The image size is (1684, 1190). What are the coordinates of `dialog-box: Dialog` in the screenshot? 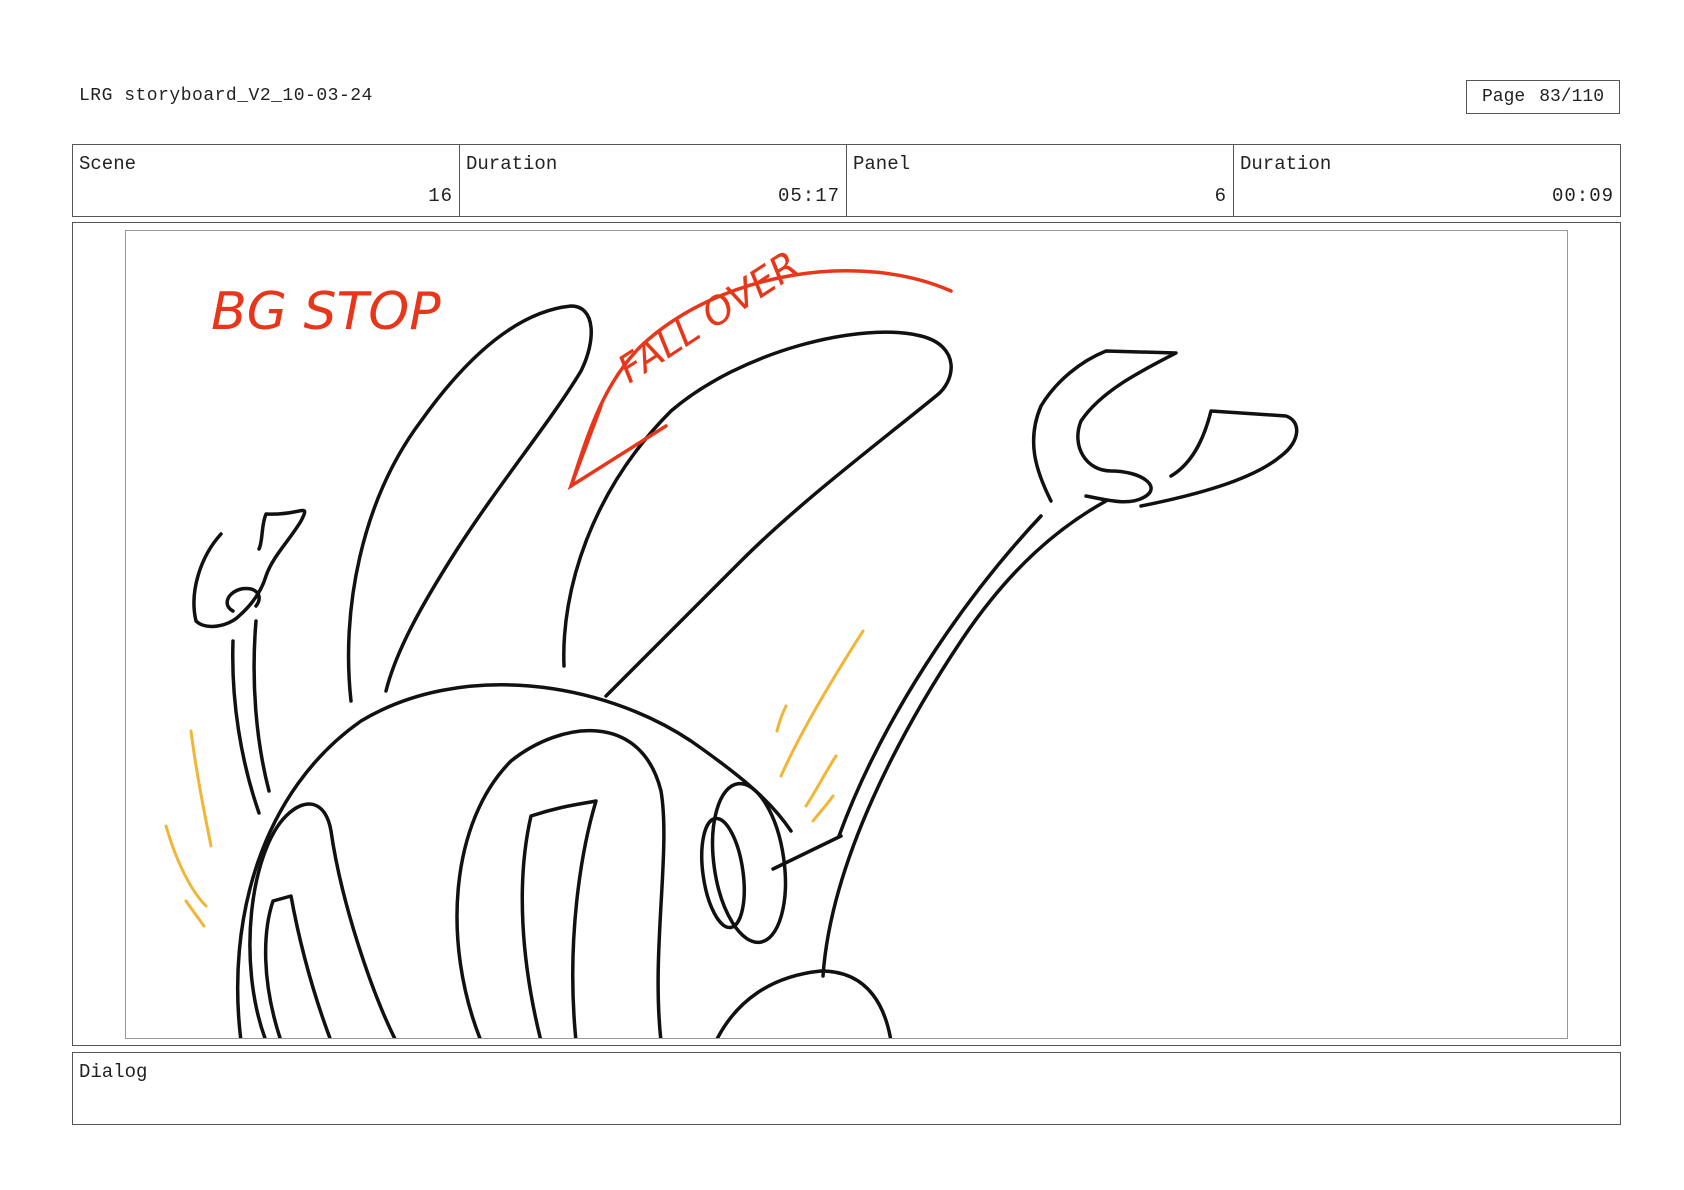 It's located at (846, 1088).